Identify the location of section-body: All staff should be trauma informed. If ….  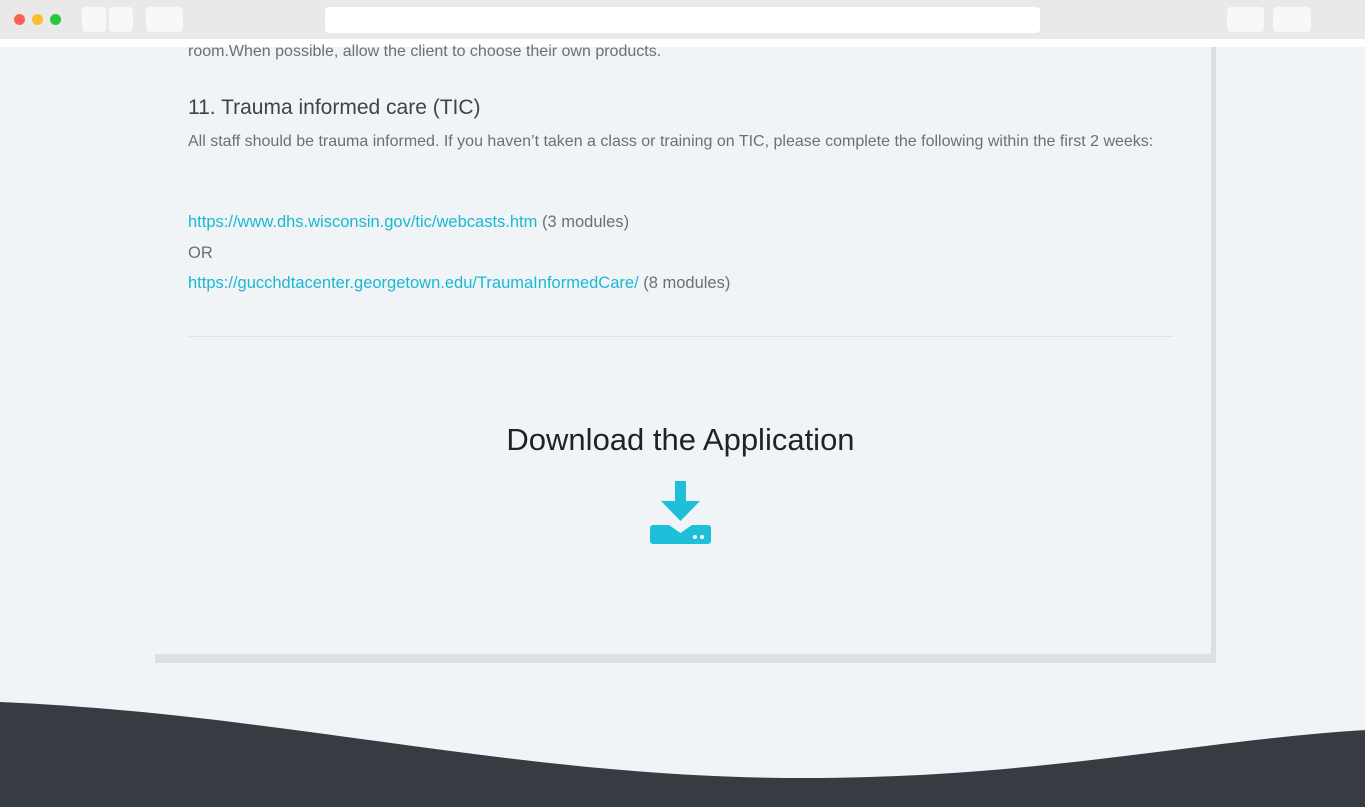
(671, 141).